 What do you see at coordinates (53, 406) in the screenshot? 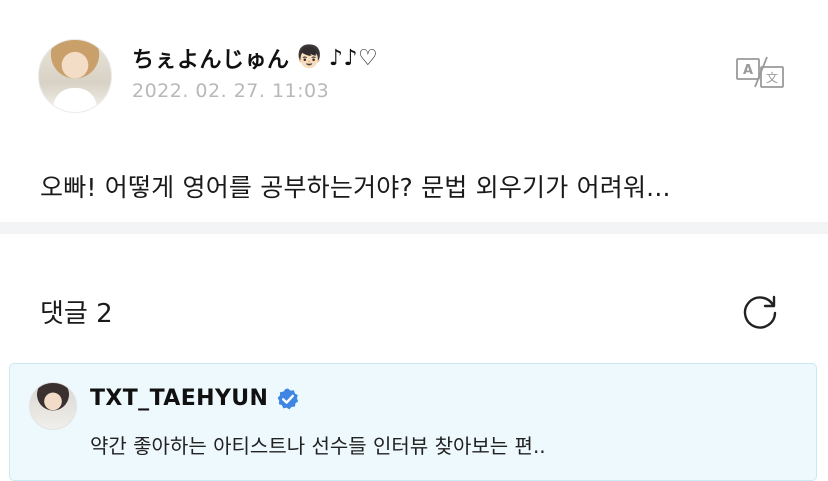
I see `comment-author-avatar` at bounding box center [53, 406].